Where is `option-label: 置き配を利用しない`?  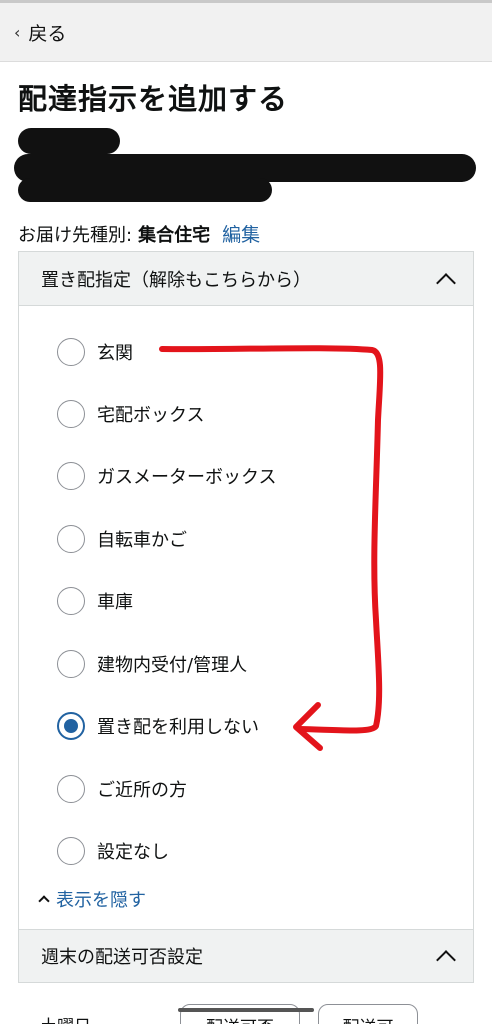
option-label: 置き配を利用しない is located at coordinates (178, 727).